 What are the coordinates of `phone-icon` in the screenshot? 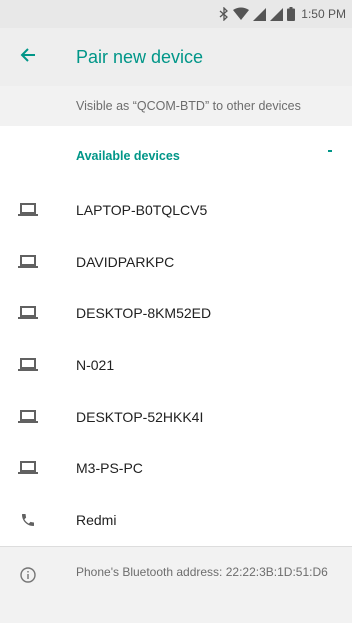 It's located at (28, 520).